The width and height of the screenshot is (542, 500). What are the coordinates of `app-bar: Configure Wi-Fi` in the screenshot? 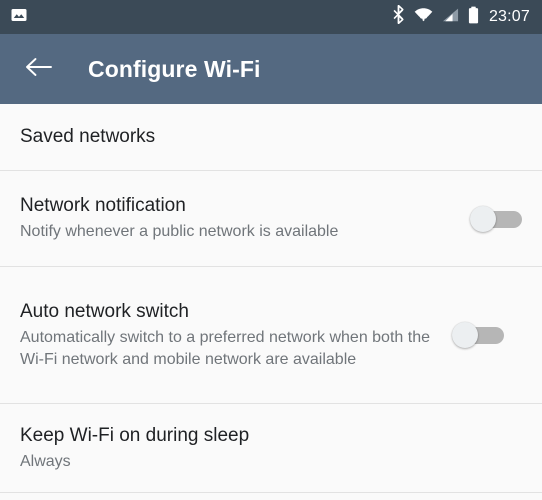 It's located at (271, 69).